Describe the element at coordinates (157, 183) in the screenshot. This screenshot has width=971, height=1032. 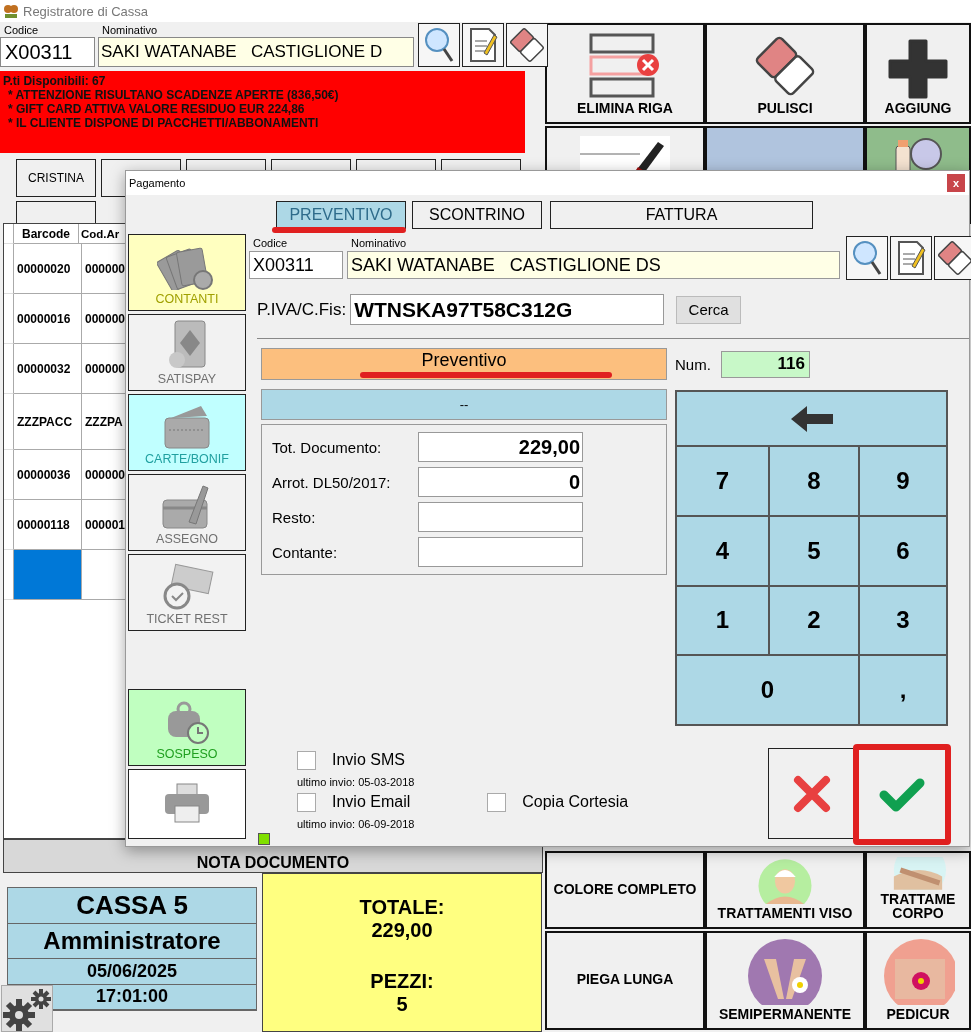
I see `dialog-title: Pagamento` at that location.